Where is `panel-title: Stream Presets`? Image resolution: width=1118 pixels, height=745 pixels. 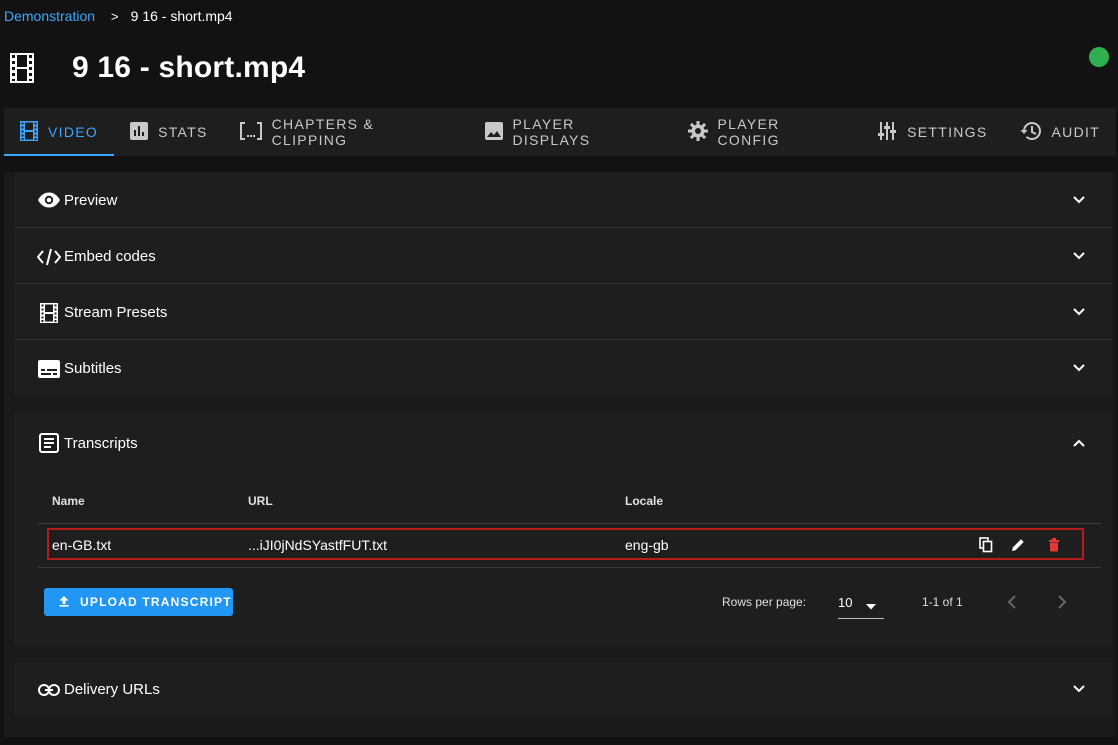 panel-title: Stream Presets is located at coordinates (116, 312).